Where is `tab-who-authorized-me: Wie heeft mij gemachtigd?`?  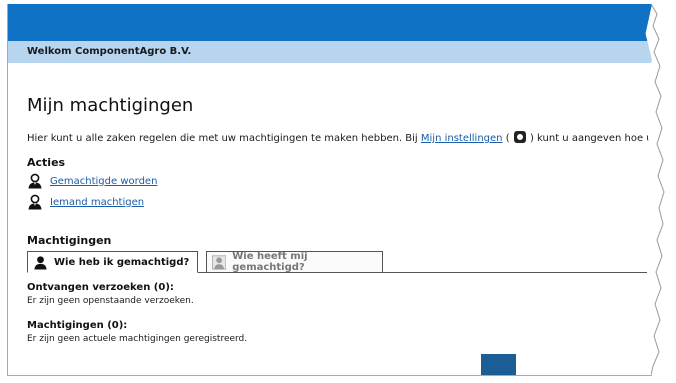
tab-who-authorized-me: Wie heeft mij gemachtigd? is located at coordinates (294, 262).